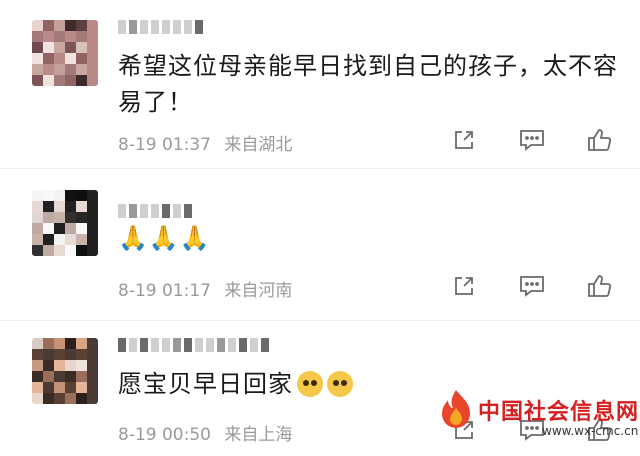  I want to click on comment-icon, so click(532, 140).